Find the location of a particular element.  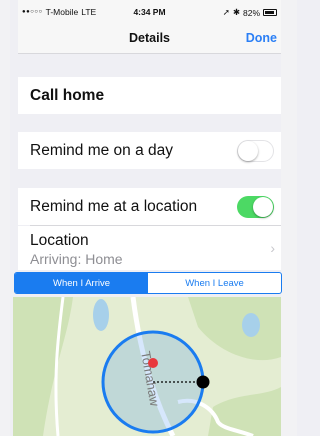

status-right: ➚ ✱ 82% is located at coordinates (250, 12).